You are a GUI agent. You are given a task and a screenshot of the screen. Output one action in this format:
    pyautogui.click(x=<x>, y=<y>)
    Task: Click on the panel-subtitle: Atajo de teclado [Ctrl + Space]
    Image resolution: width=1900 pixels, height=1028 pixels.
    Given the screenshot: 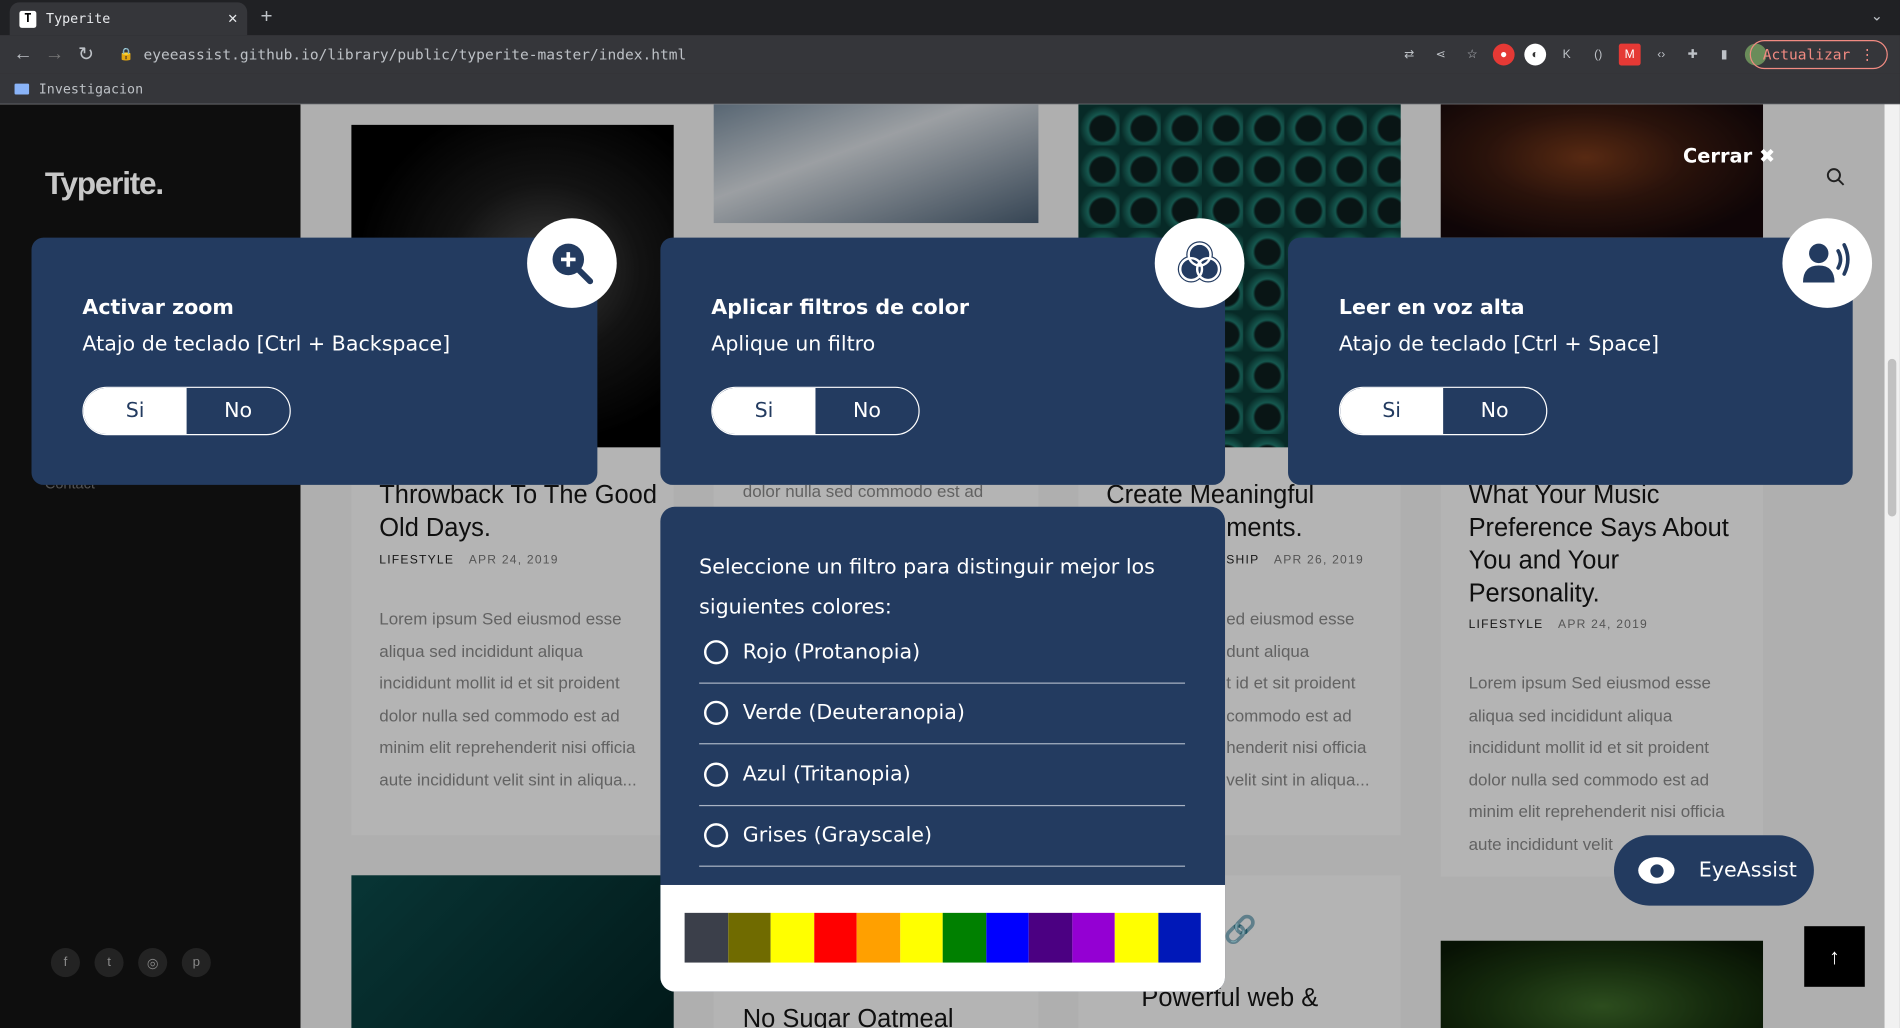 What is the action you would take?
    pyautogui.click(x=1499, y=344)
    